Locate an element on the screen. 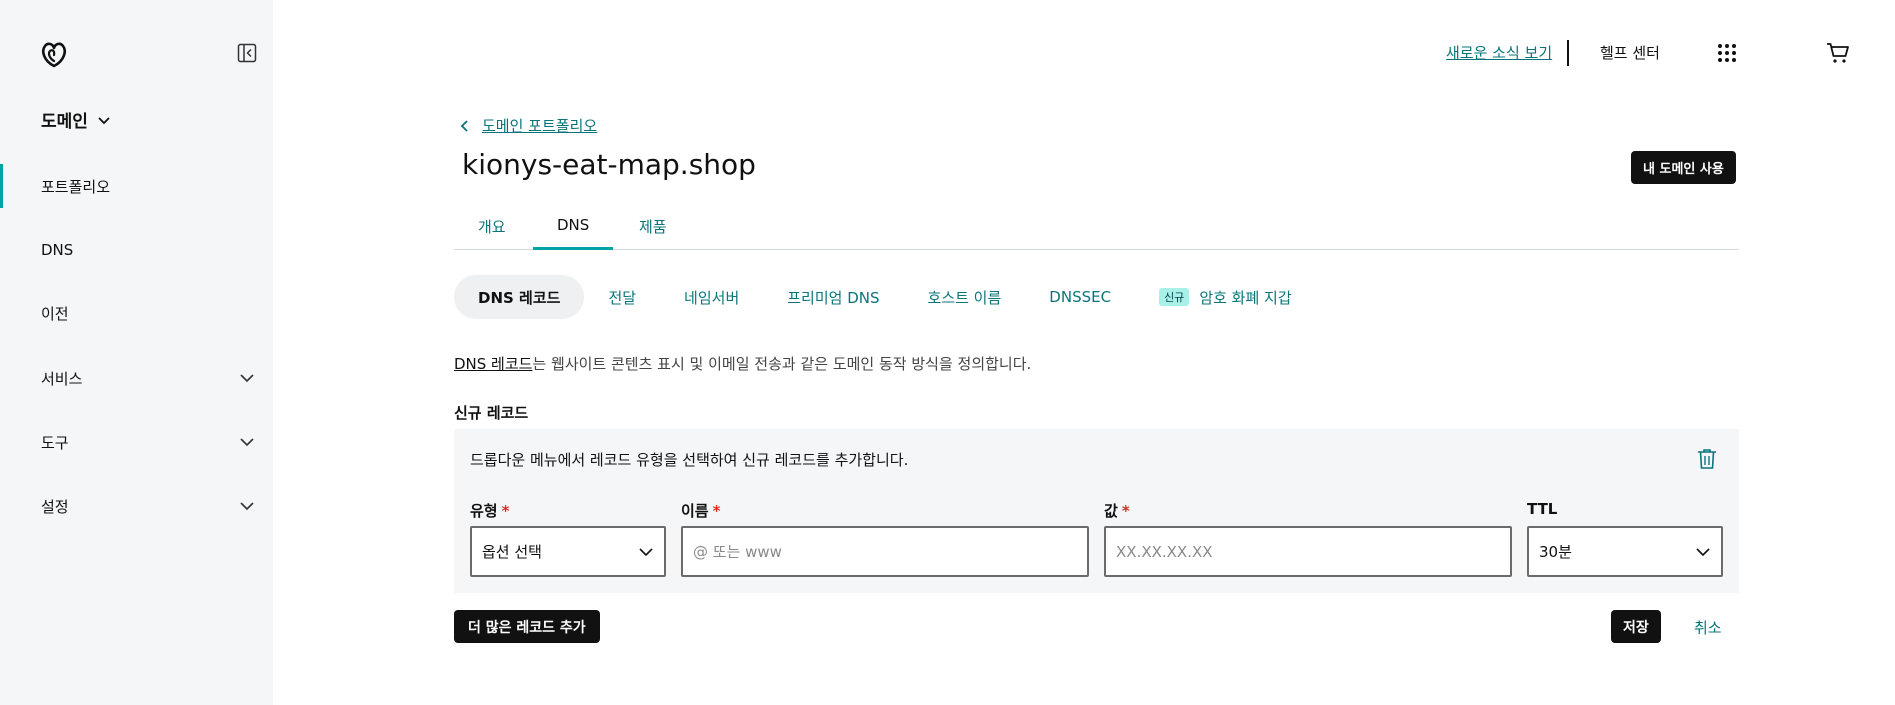 This screenshot has width=1895, height=705. chevron-left-icon is located at coordinates (464, 125).